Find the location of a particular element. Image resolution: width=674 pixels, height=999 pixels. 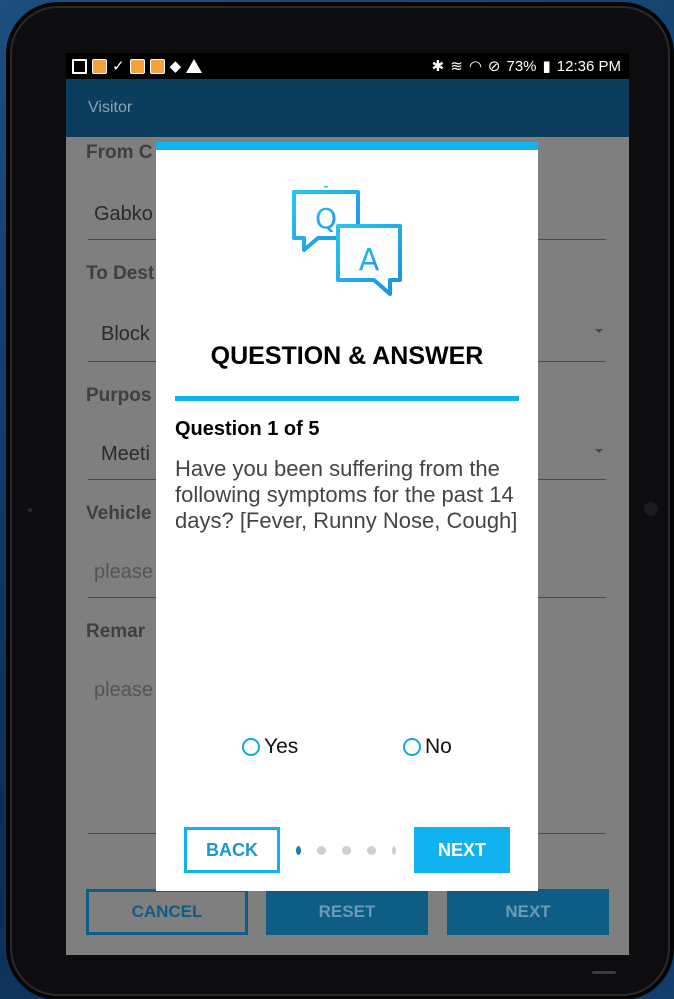

page-dot-active is located at coordinates (298, 850).